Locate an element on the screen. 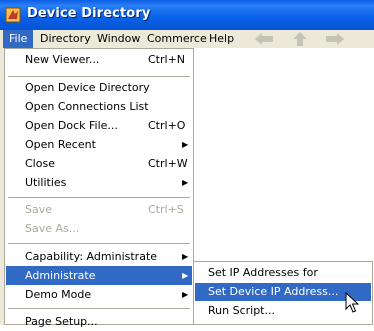 This screenshot has width=374, height=331. menu-bar: File Directory Window Commerce Help is located at coordinates (187, 39).